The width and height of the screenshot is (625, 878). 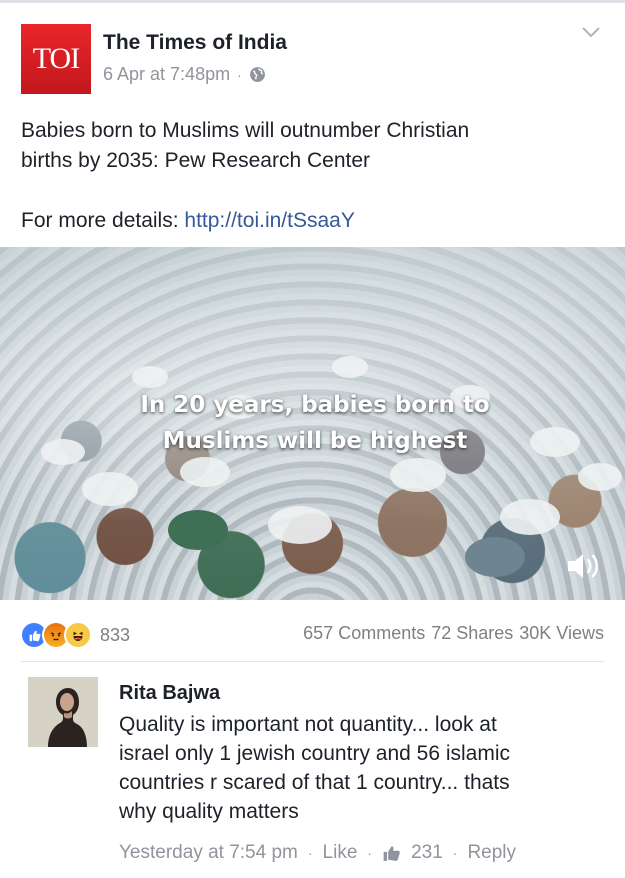 What do you see at coordinates (166, 74) in the screenshot?
I see `post-timestamp: 6 Apr at 7:48pm` at bounding box center [166, 74].